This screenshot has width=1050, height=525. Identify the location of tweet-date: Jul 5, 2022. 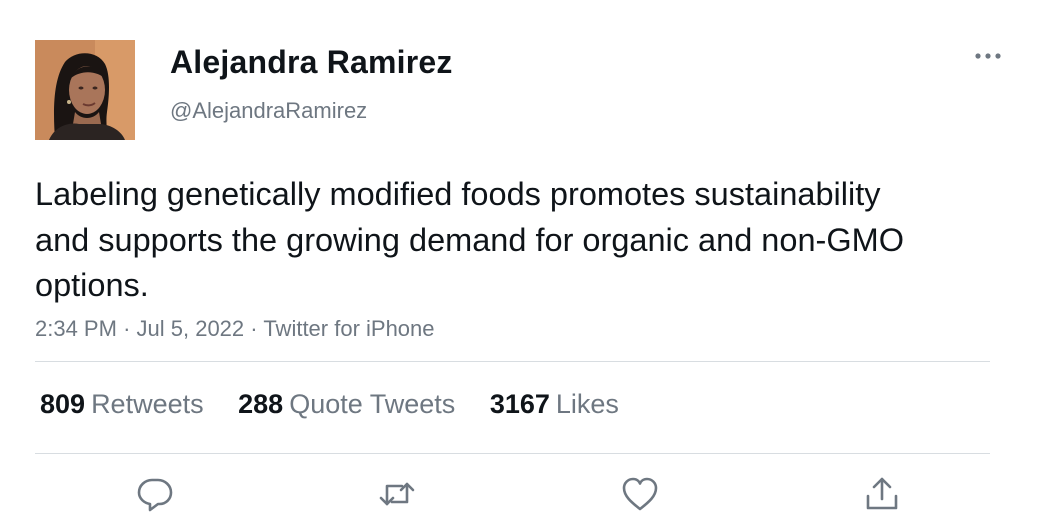
(191, 328).